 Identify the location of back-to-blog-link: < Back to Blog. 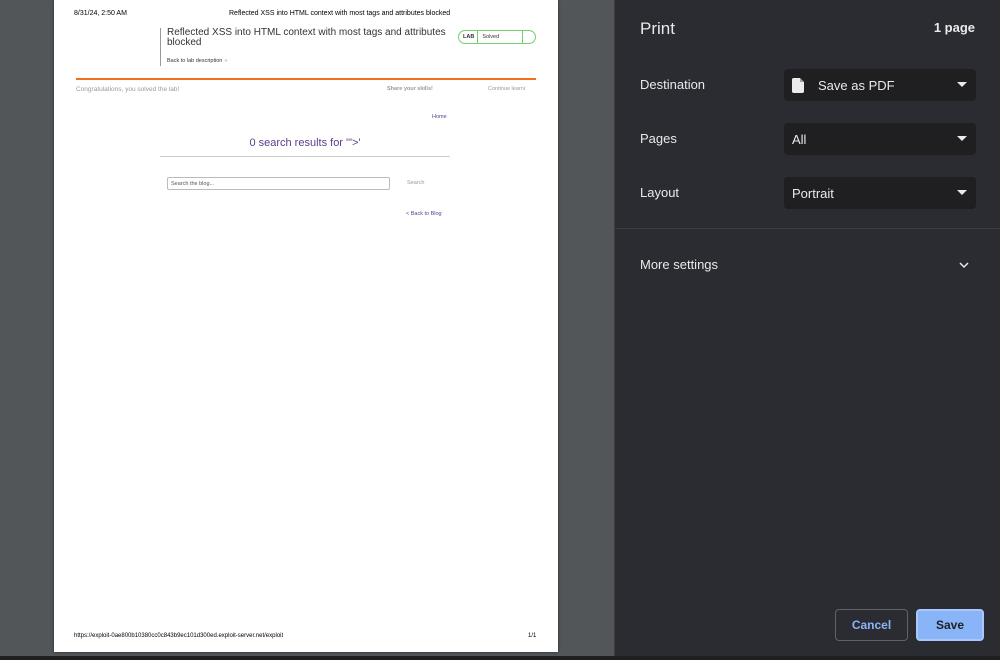
(424, 214).